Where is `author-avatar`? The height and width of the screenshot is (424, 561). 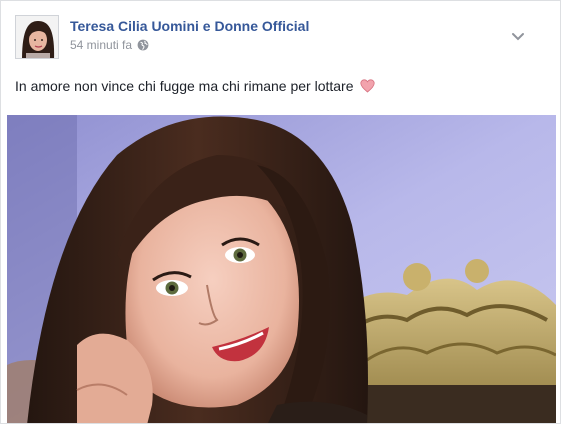
author-avatar is located at coordinates (37, 37).